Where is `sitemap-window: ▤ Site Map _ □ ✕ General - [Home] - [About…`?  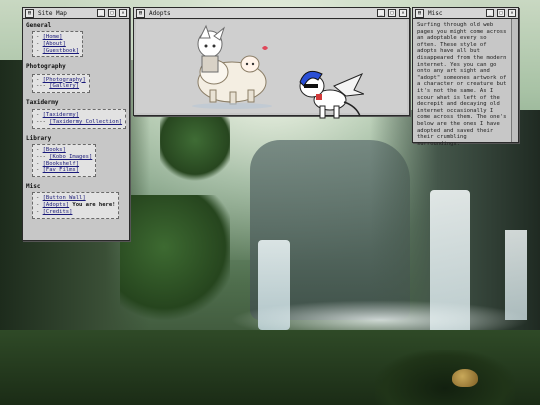 sitemap-window: ▤ Site Map _ □ ✕ General - [Home] - [About… is located at coordinates (76, 124).